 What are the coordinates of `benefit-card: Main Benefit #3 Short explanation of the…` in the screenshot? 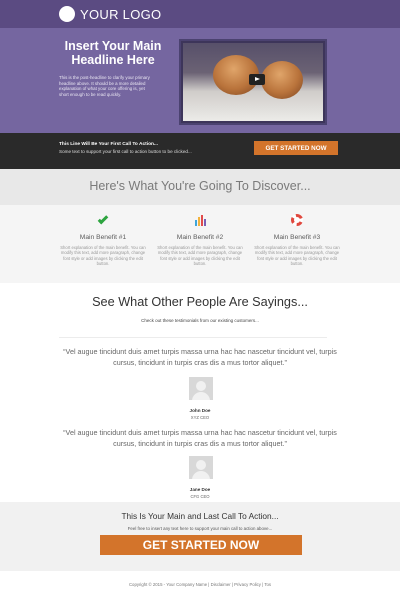 It's located at (297, 239).